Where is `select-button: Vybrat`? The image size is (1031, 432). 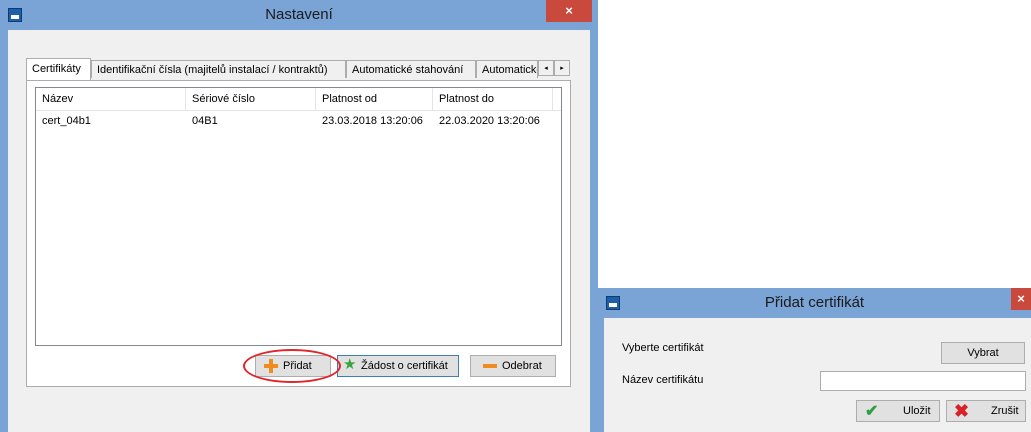 select-button: Vybrat is located at coordinates (983, 353).